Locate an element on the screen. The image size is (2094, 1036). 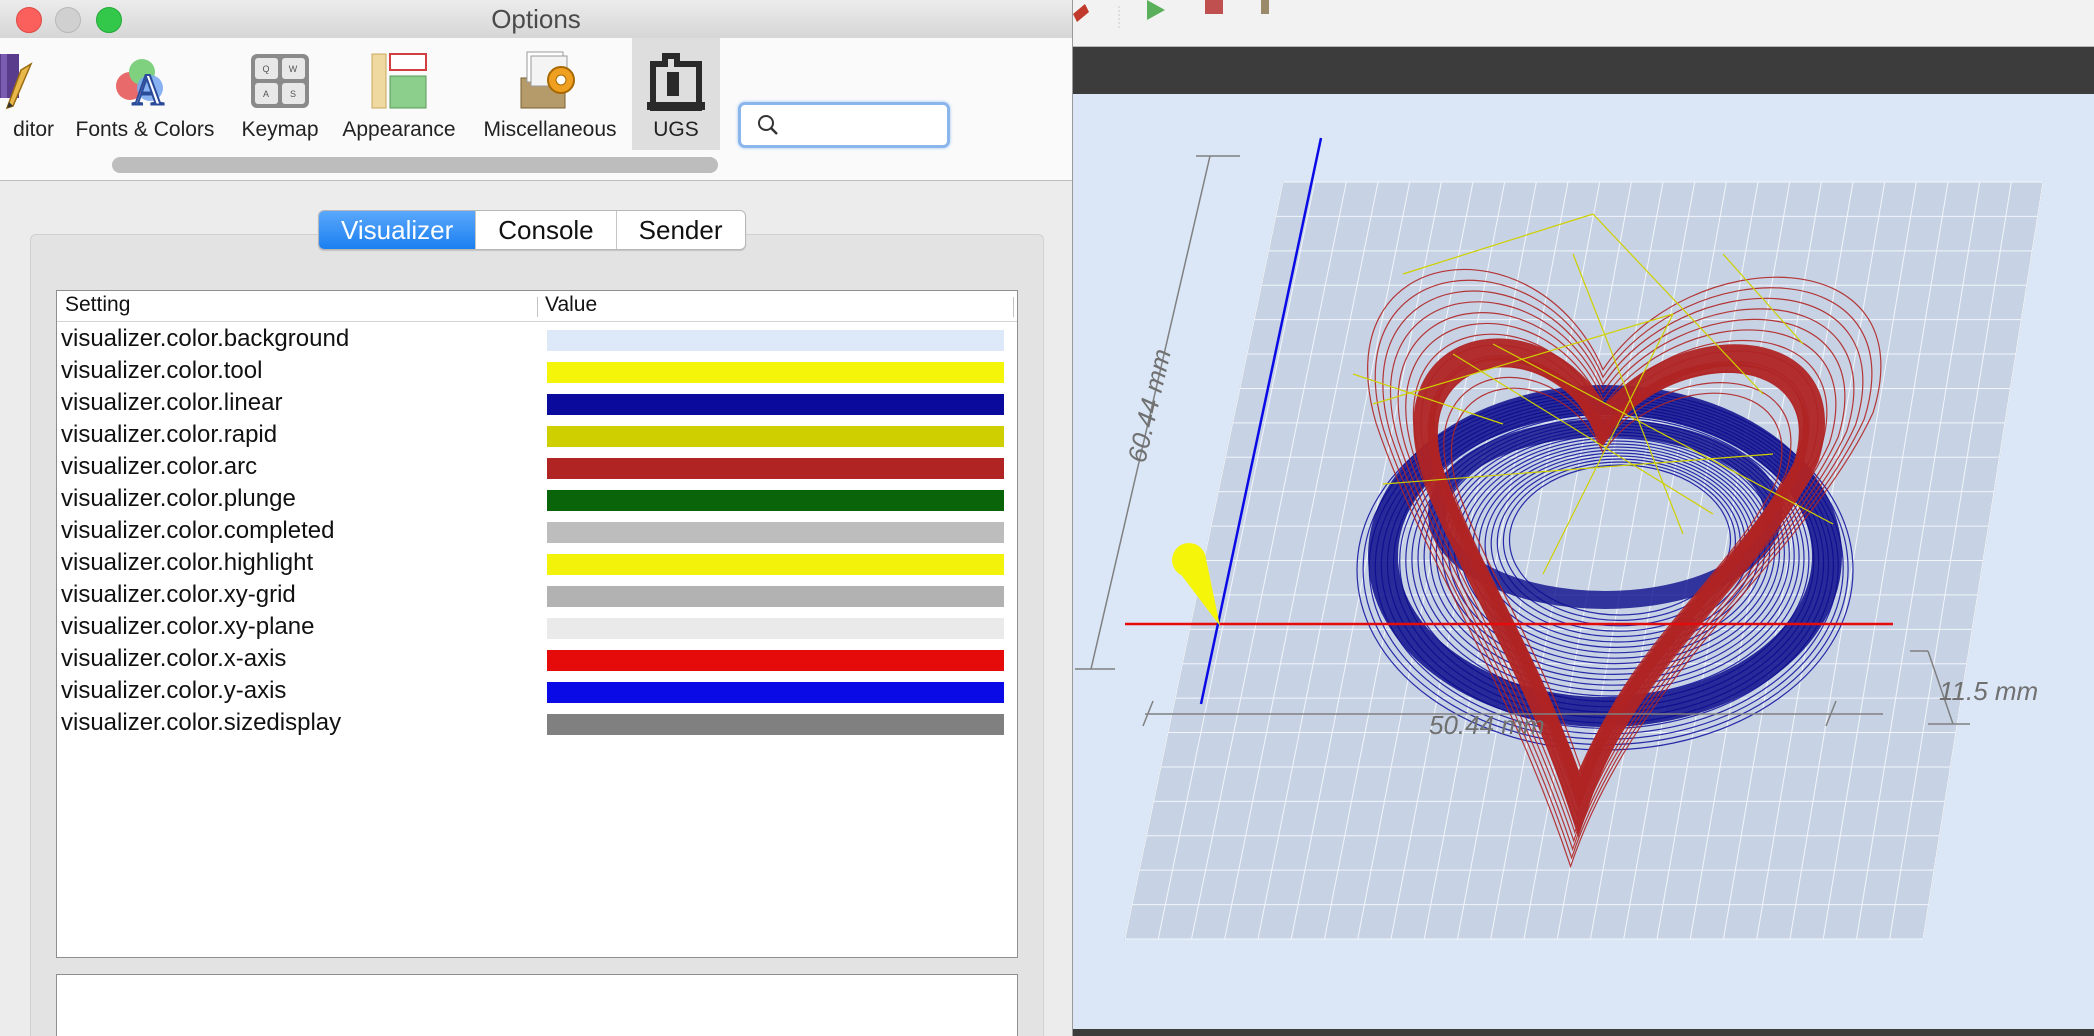
table-row: visualizer.color.xy-grid is located at coordinates (537, 595).